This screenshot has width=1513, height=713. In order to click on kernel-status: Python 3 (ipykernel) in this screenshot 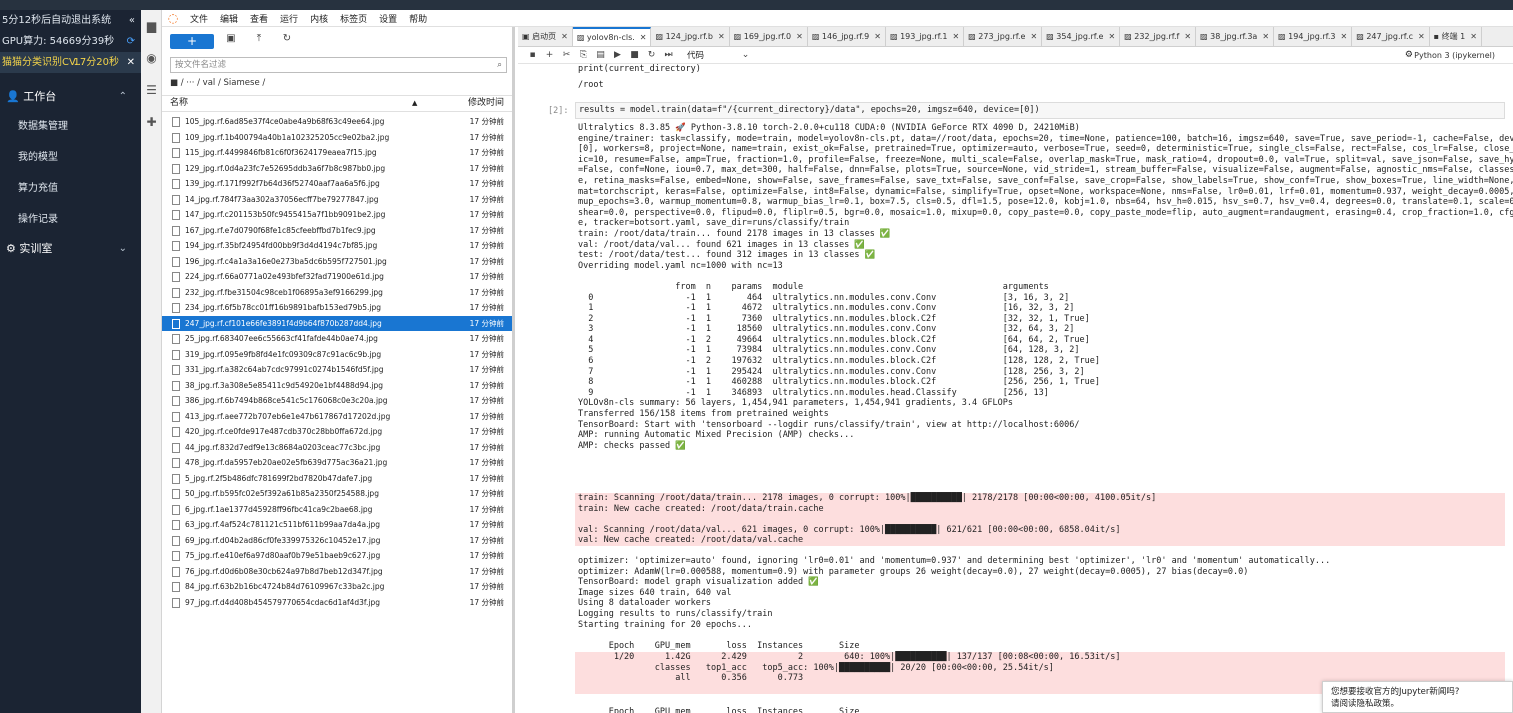, I will do `click(1454, 55)`.